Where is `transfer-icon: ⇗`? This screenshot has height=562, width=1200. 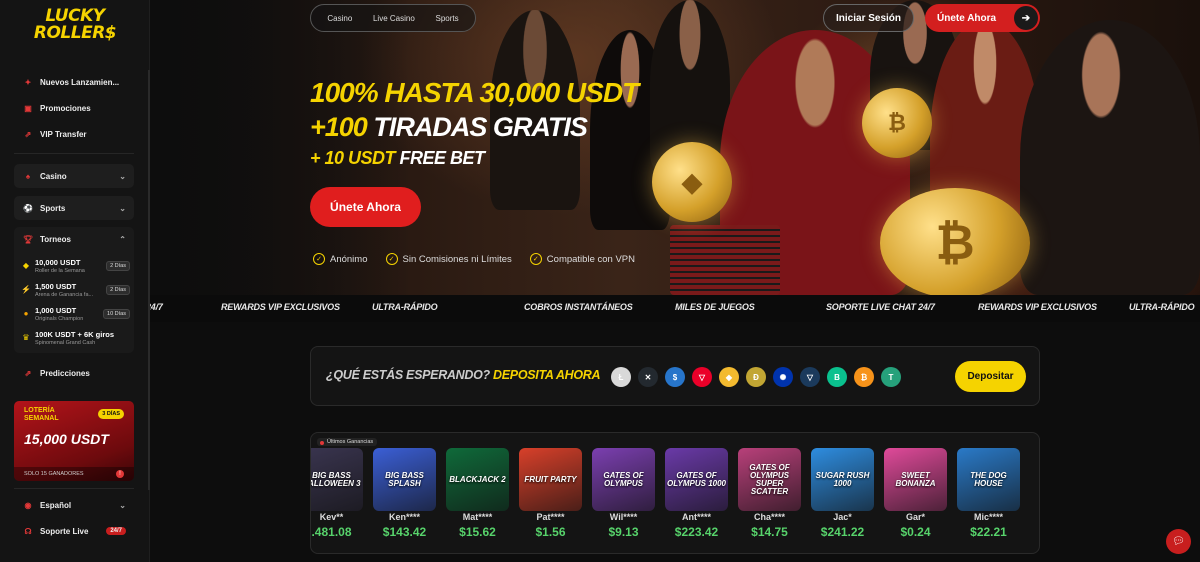 transfer-icon: ⇗ is located at coordinates (28, 134).